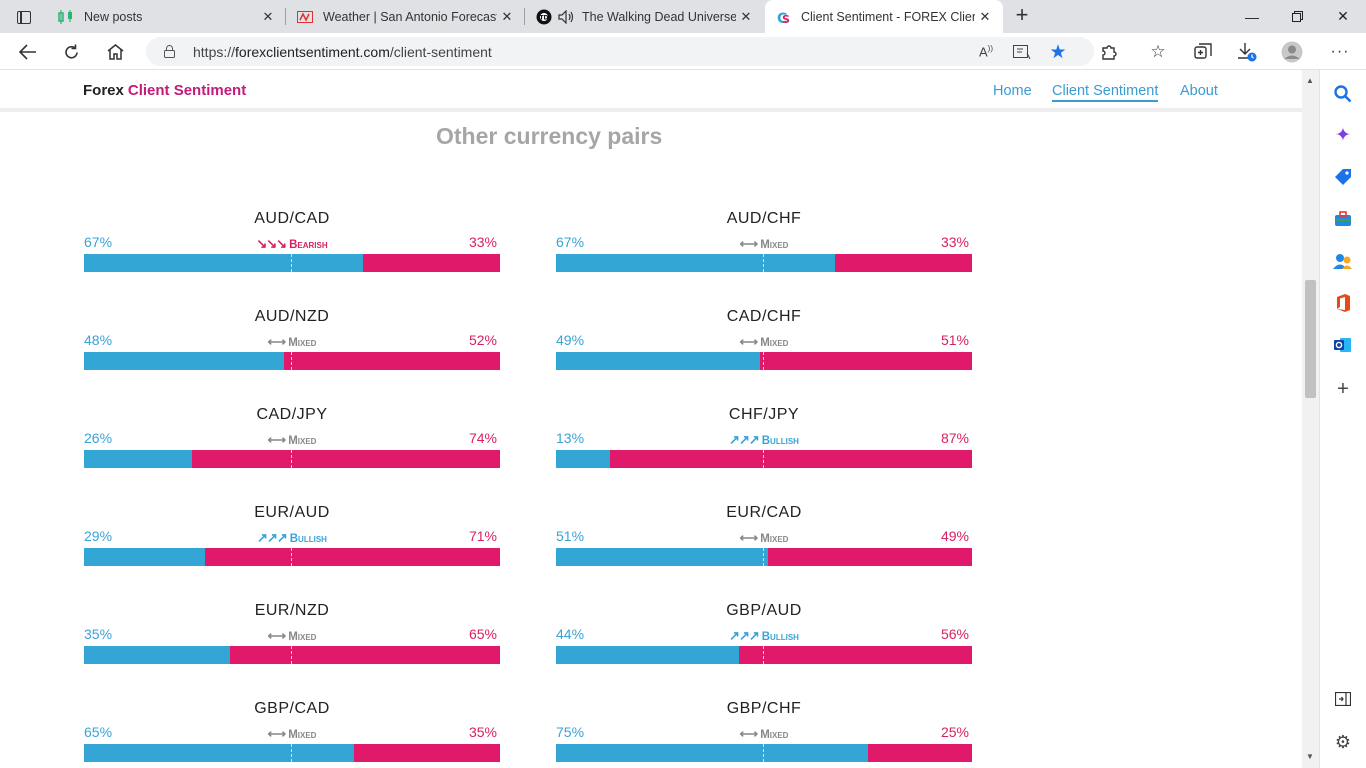  What do you see at coordinates (1343, 177) in the screenshot?
I see `shopping-tag-icon` at bounding box center [1343, 177].